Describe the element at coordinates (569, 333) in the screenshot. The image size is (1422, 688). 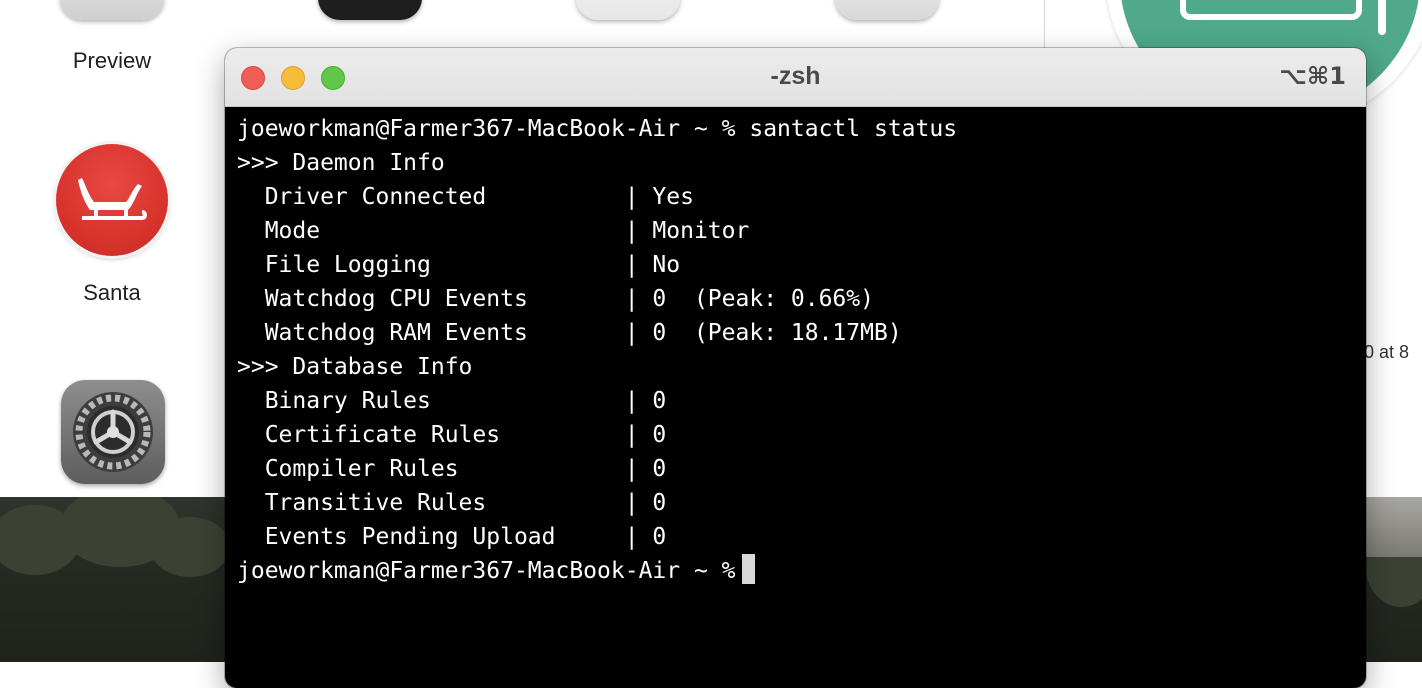
I see `terminal-line: Watchdog RAM Events | 0 (Peak: 18.17MB)` at that location.